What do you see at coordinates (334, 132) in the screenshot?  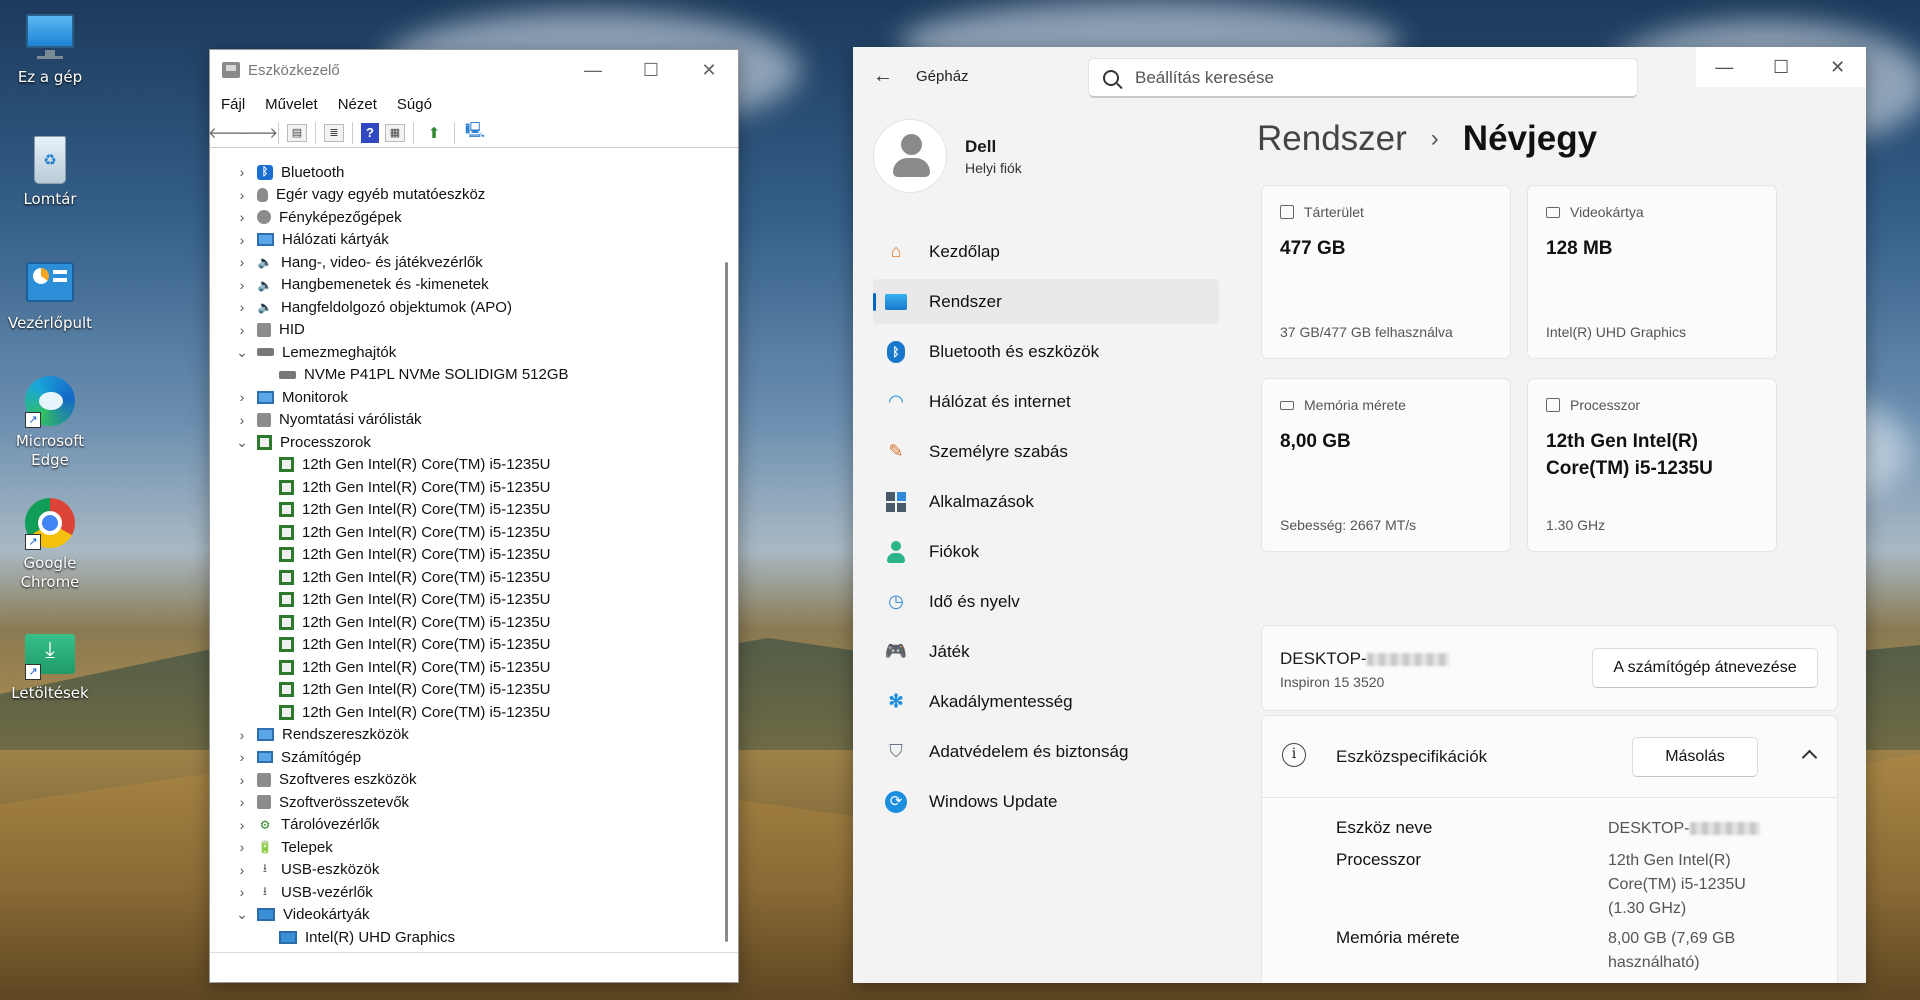 I see `properties-icon: ≣` at bounding box center [334, 132].